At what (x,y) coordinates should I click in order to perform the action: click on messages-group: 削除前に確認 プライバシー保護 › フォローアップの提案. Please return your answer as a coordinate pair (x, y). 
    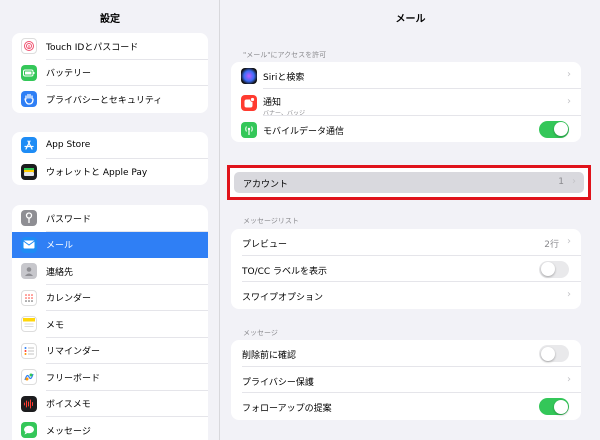
    Looking at the image, I should click on (406, 380).